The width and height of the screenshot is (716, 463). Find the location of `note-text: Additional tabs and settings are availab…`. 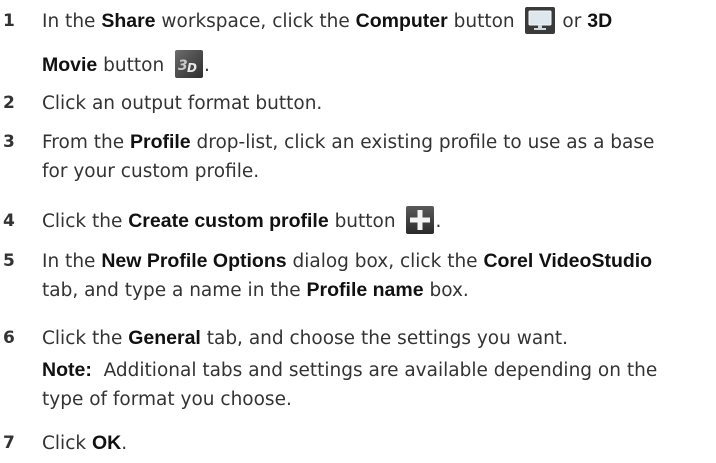

note-text: Additional tabs and settings are availab… is located at coordinates (374, 370).